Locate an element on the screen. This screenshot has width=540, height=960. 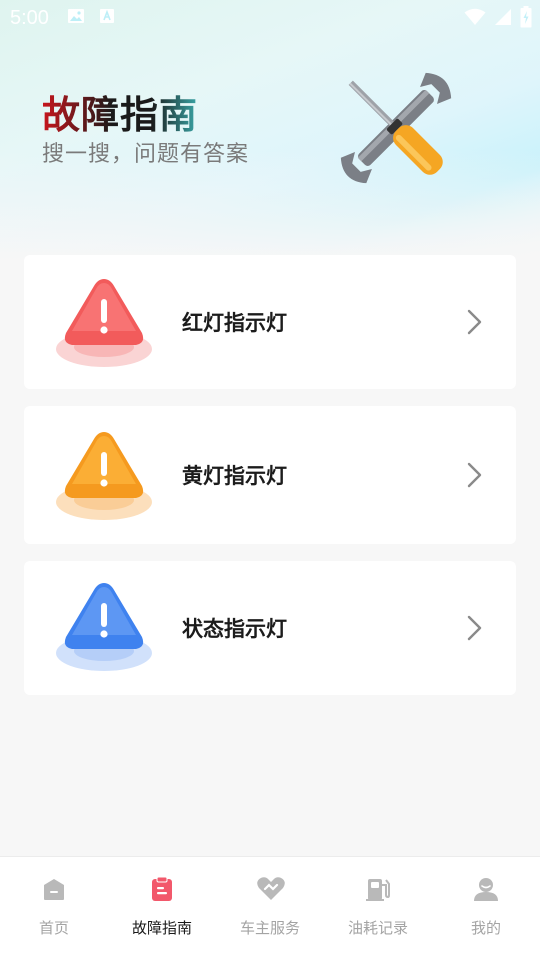
card-label: 黄灯指示灯 is located at coordinates (234, 476).